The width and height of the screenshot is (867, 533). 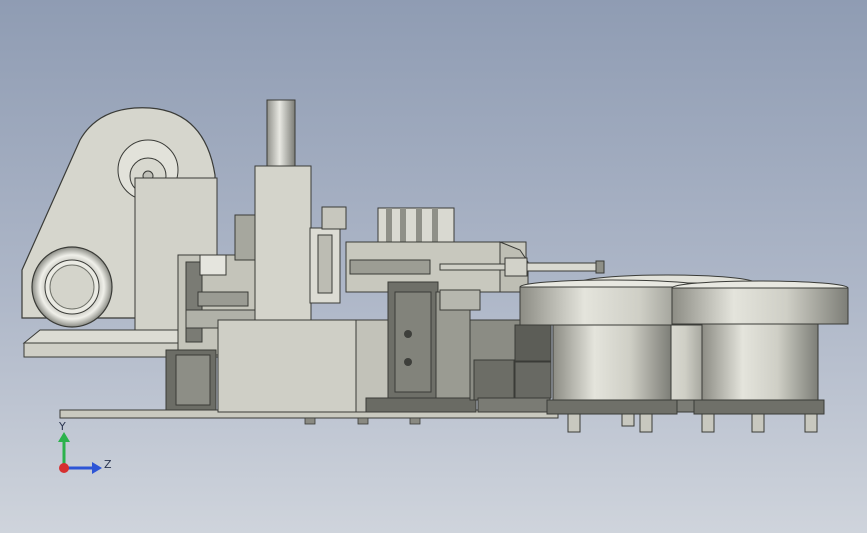 I want to click on motor-pulley, so click(x=72, y=287).